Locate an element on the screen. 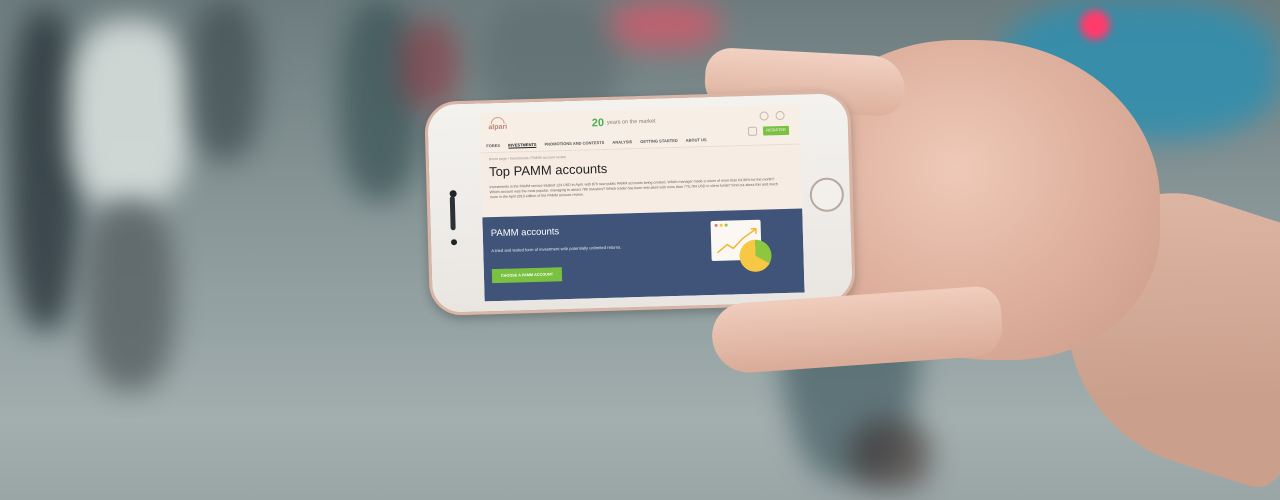 This screenshot has width=1280, height=500. site-header: alpari 20 years on the market REGISTER is located at coordinates (640, 122).